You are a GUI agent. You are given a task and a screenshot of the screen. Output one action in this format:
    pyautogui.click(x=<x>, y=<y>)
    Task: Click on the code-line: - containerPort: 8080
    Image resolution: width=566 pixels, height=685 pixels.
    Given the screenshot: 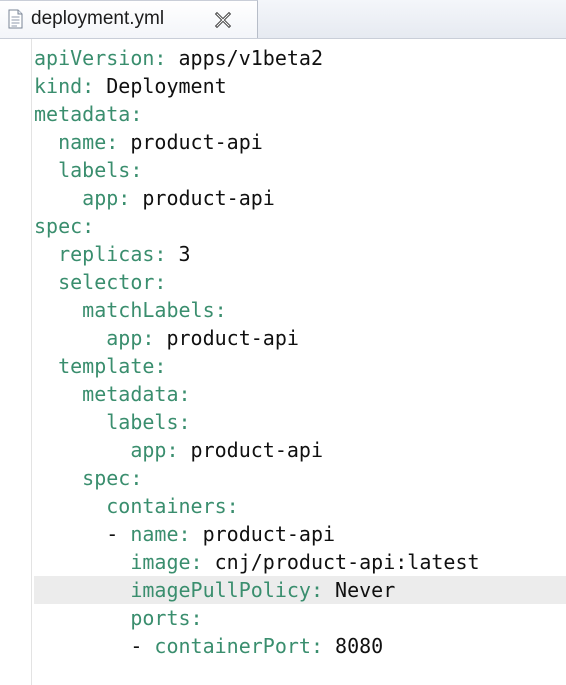 What is the action you would take?
    pyautogui.click(x=300, y=646)
    